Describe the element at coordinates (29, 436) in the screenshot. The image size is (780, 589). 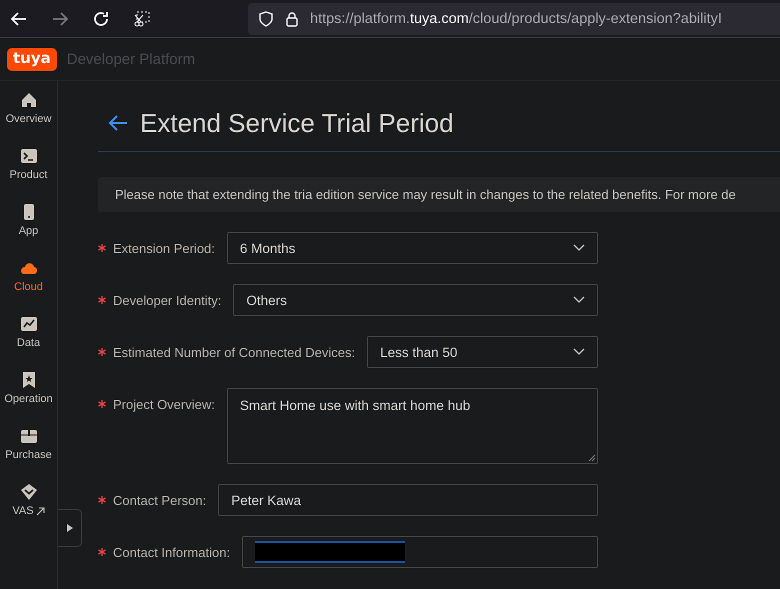
I see `box-icon` at that location.